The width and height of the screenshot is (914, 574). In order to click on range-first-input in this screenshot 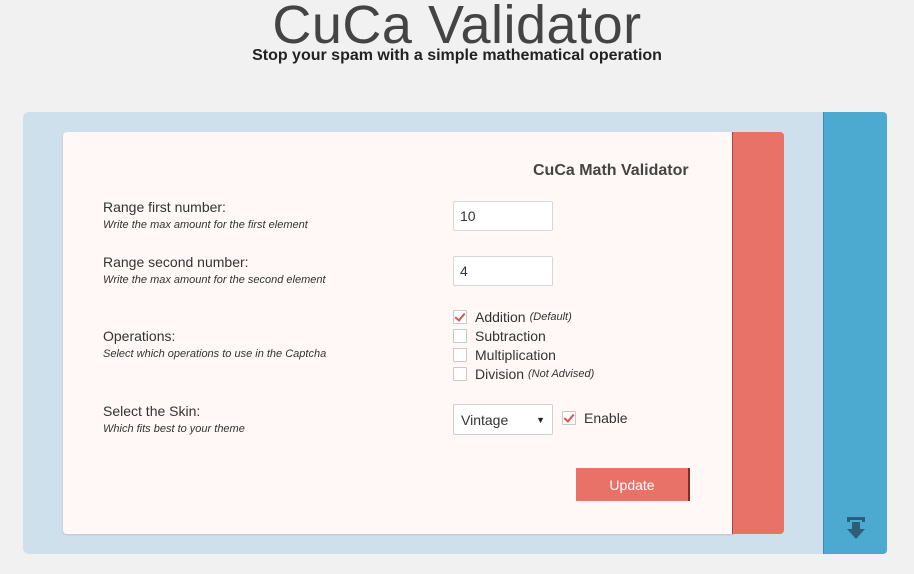, I will do `click(503, 216)`.